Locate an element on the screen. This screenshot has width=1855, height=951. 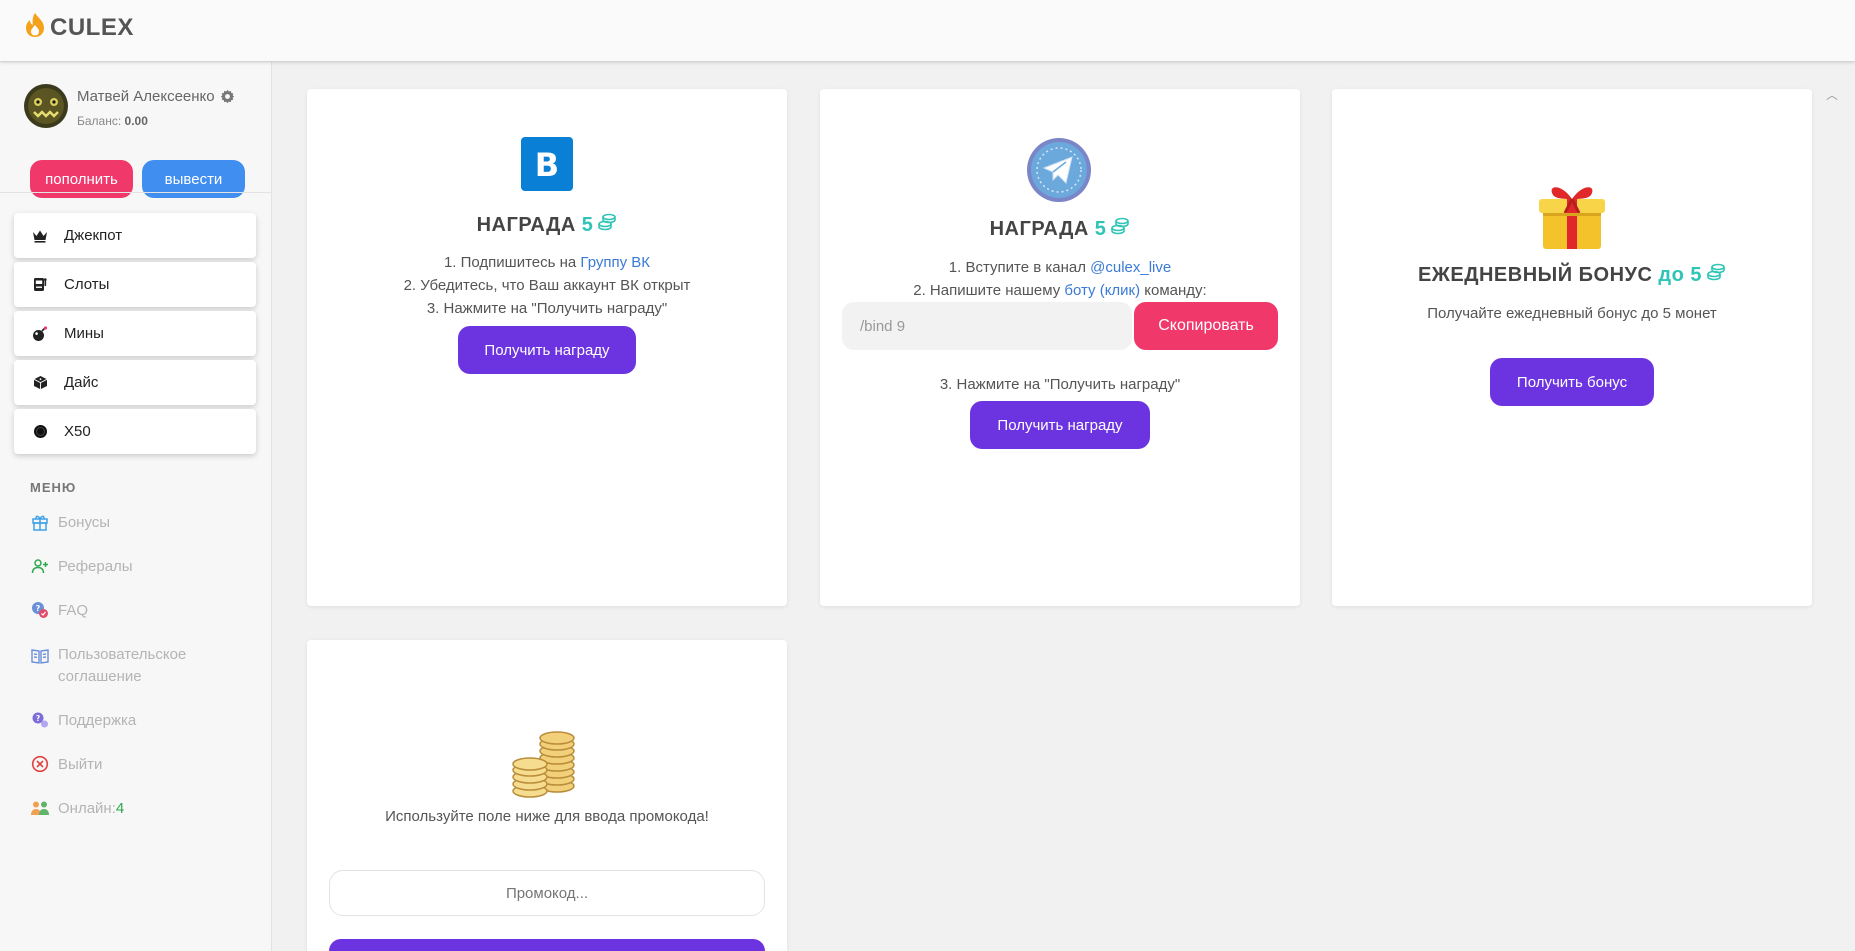
copy-command-button: Скопировать is located at coordinates (1206, 326).